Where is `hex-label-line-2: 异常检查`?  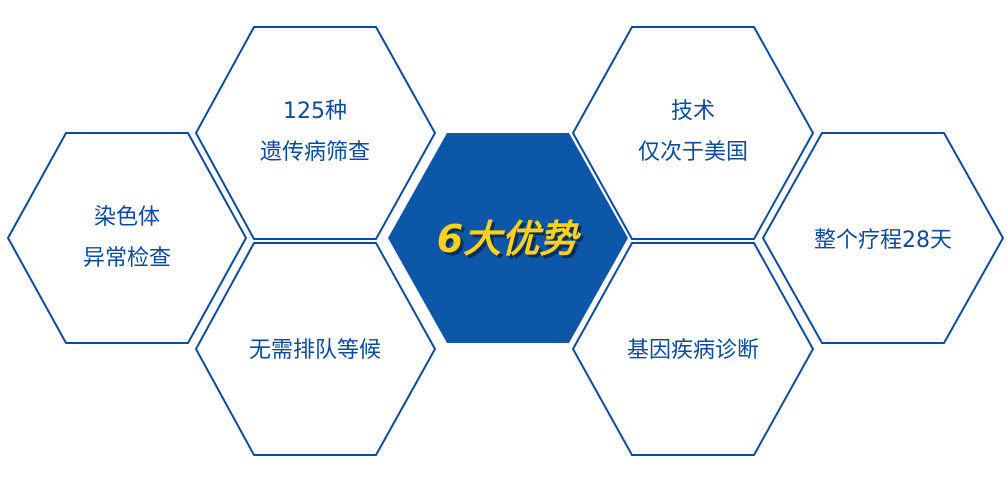
hex-label-line-2: 异常检查 is located at coordinates (127, 258).